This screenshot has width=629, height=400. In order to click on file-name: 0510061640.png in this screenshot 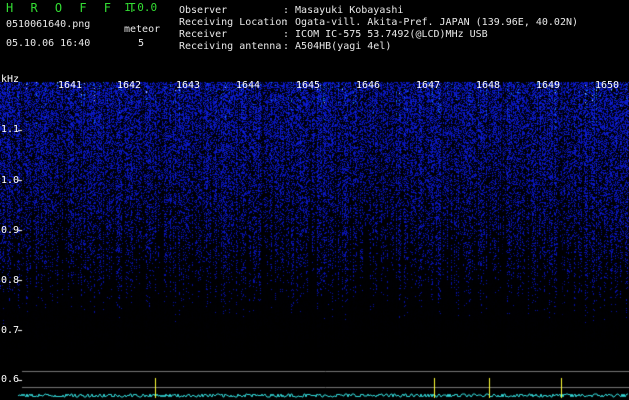, I will do `click(48, 24)`.